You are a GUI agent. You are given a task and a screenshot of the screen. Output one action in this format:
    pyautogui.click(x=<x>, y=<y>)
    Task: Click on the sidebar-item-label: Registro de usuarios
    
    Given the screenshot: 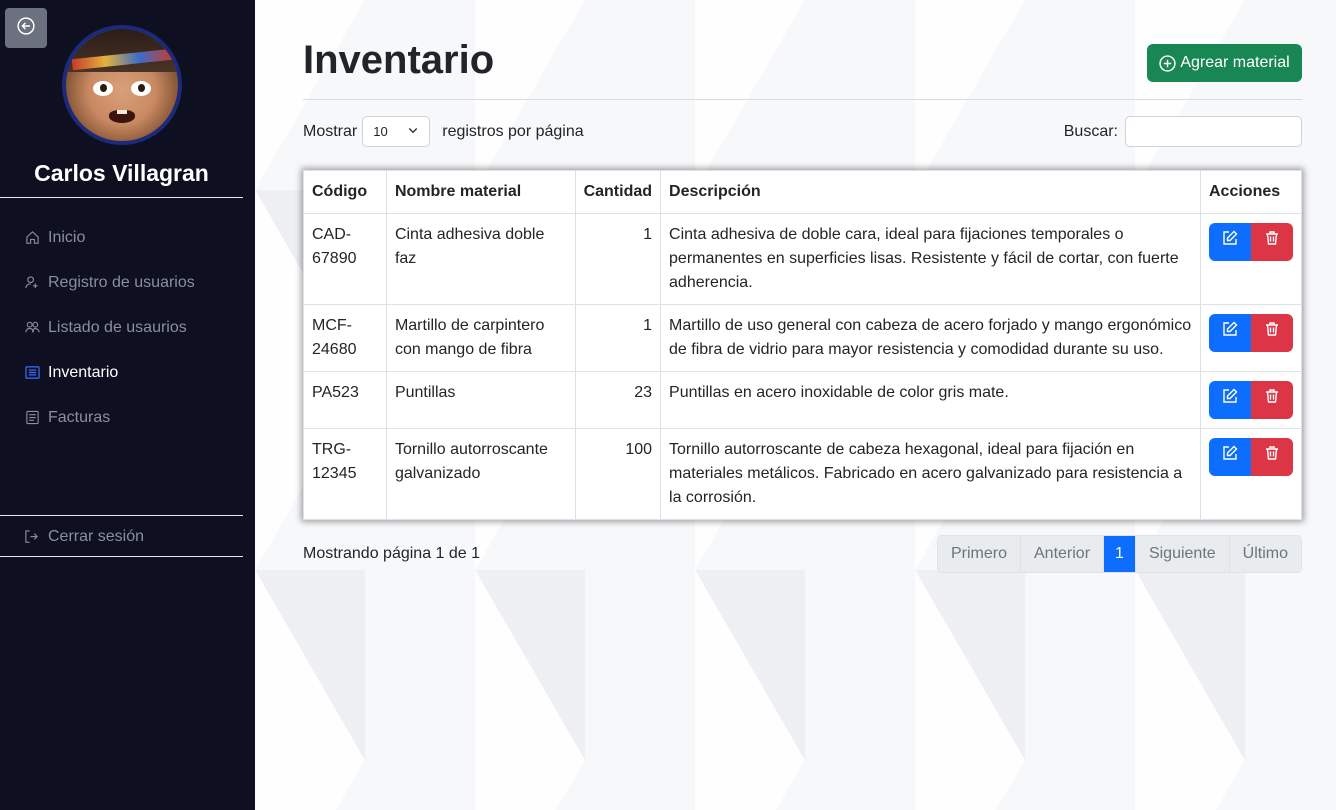 What is the action you would take?
    pyautogui.click(x=121, y=282)
    